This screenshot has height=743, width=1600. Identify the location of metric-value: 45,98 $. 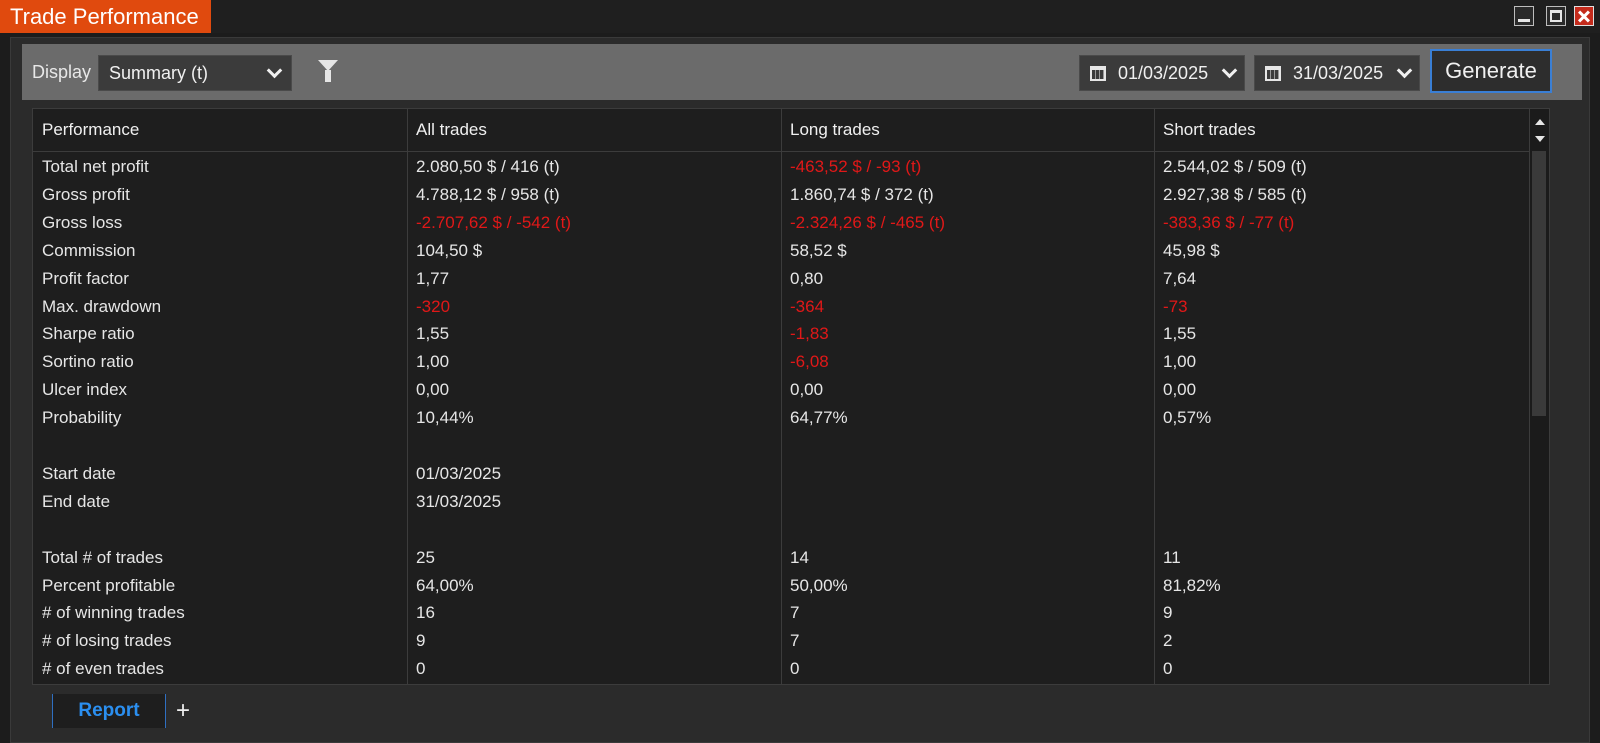
(1191, 250).